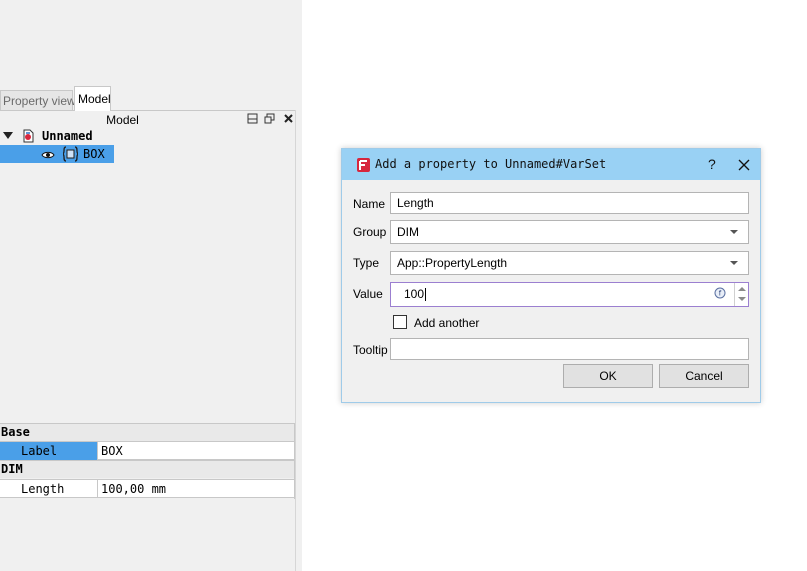  What do you see at coordinates (67, 136) in the screenshot?
I see `tree-document-label: Unnamed` at bounding box center [67, 136].